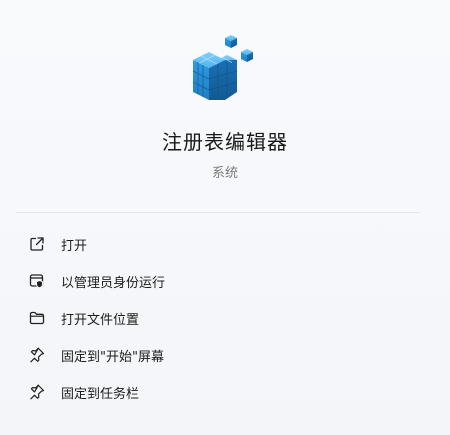  I want to click on open-menu-item: 打开, so click(218, 244).